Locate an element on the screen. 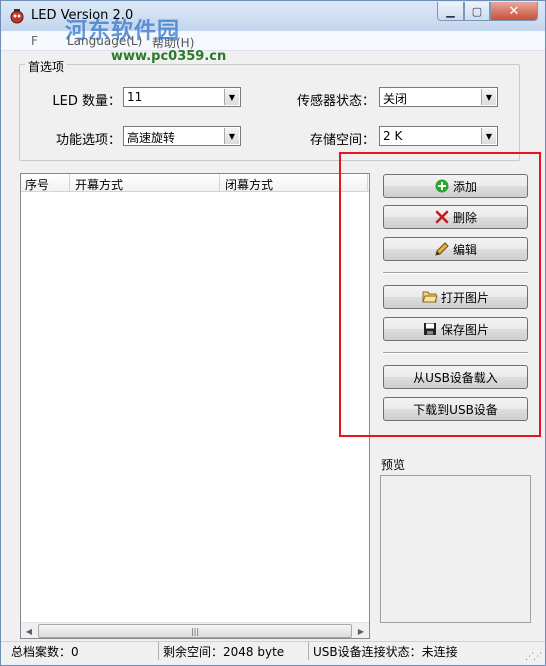 The height and width of the screenshot is (666, 546). maximize-button: ▢ is located at coordinates (477, 11).